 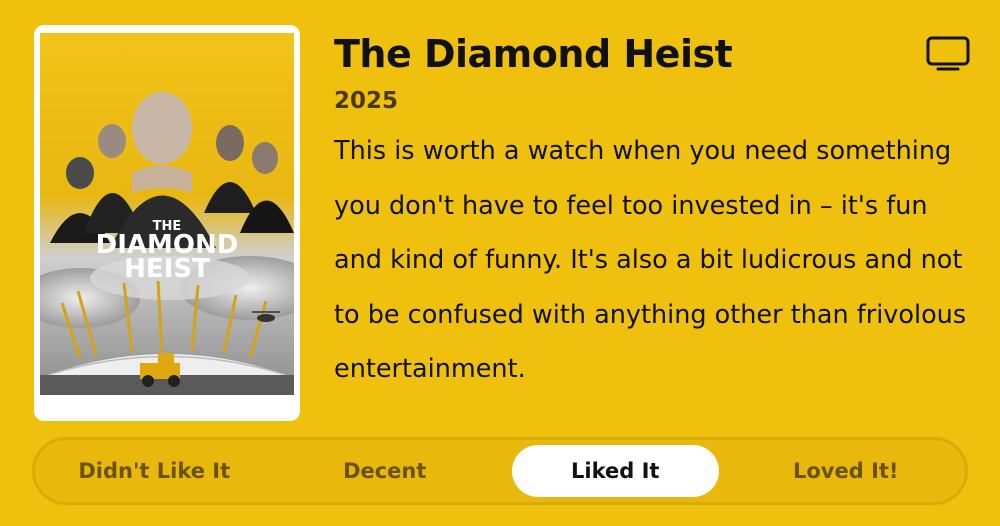 I want to click on movie-year: 2025, so click(x=366, y=101).